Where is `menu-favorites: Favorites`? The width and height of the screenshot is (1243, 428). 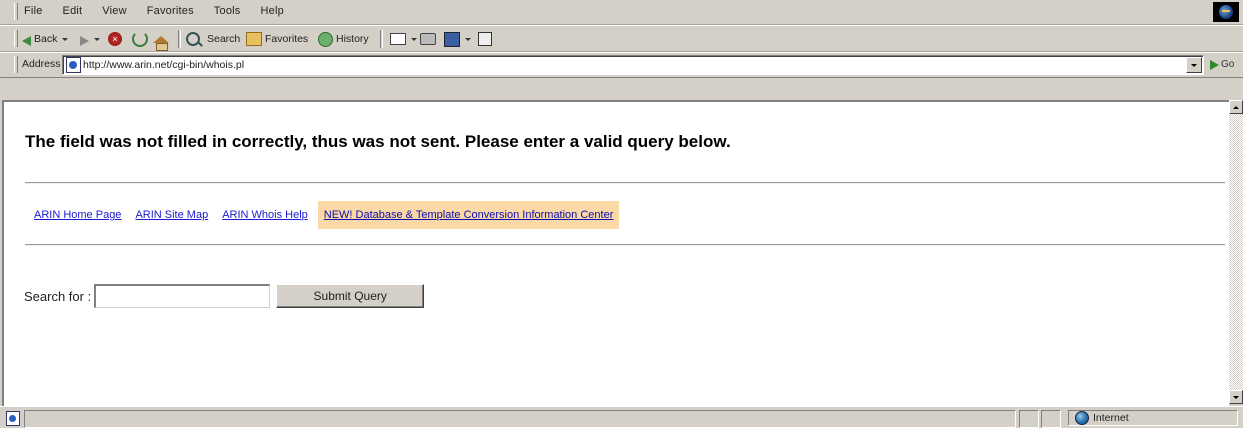
menu-favorites: Favorites is located at coordinates (170, 11).